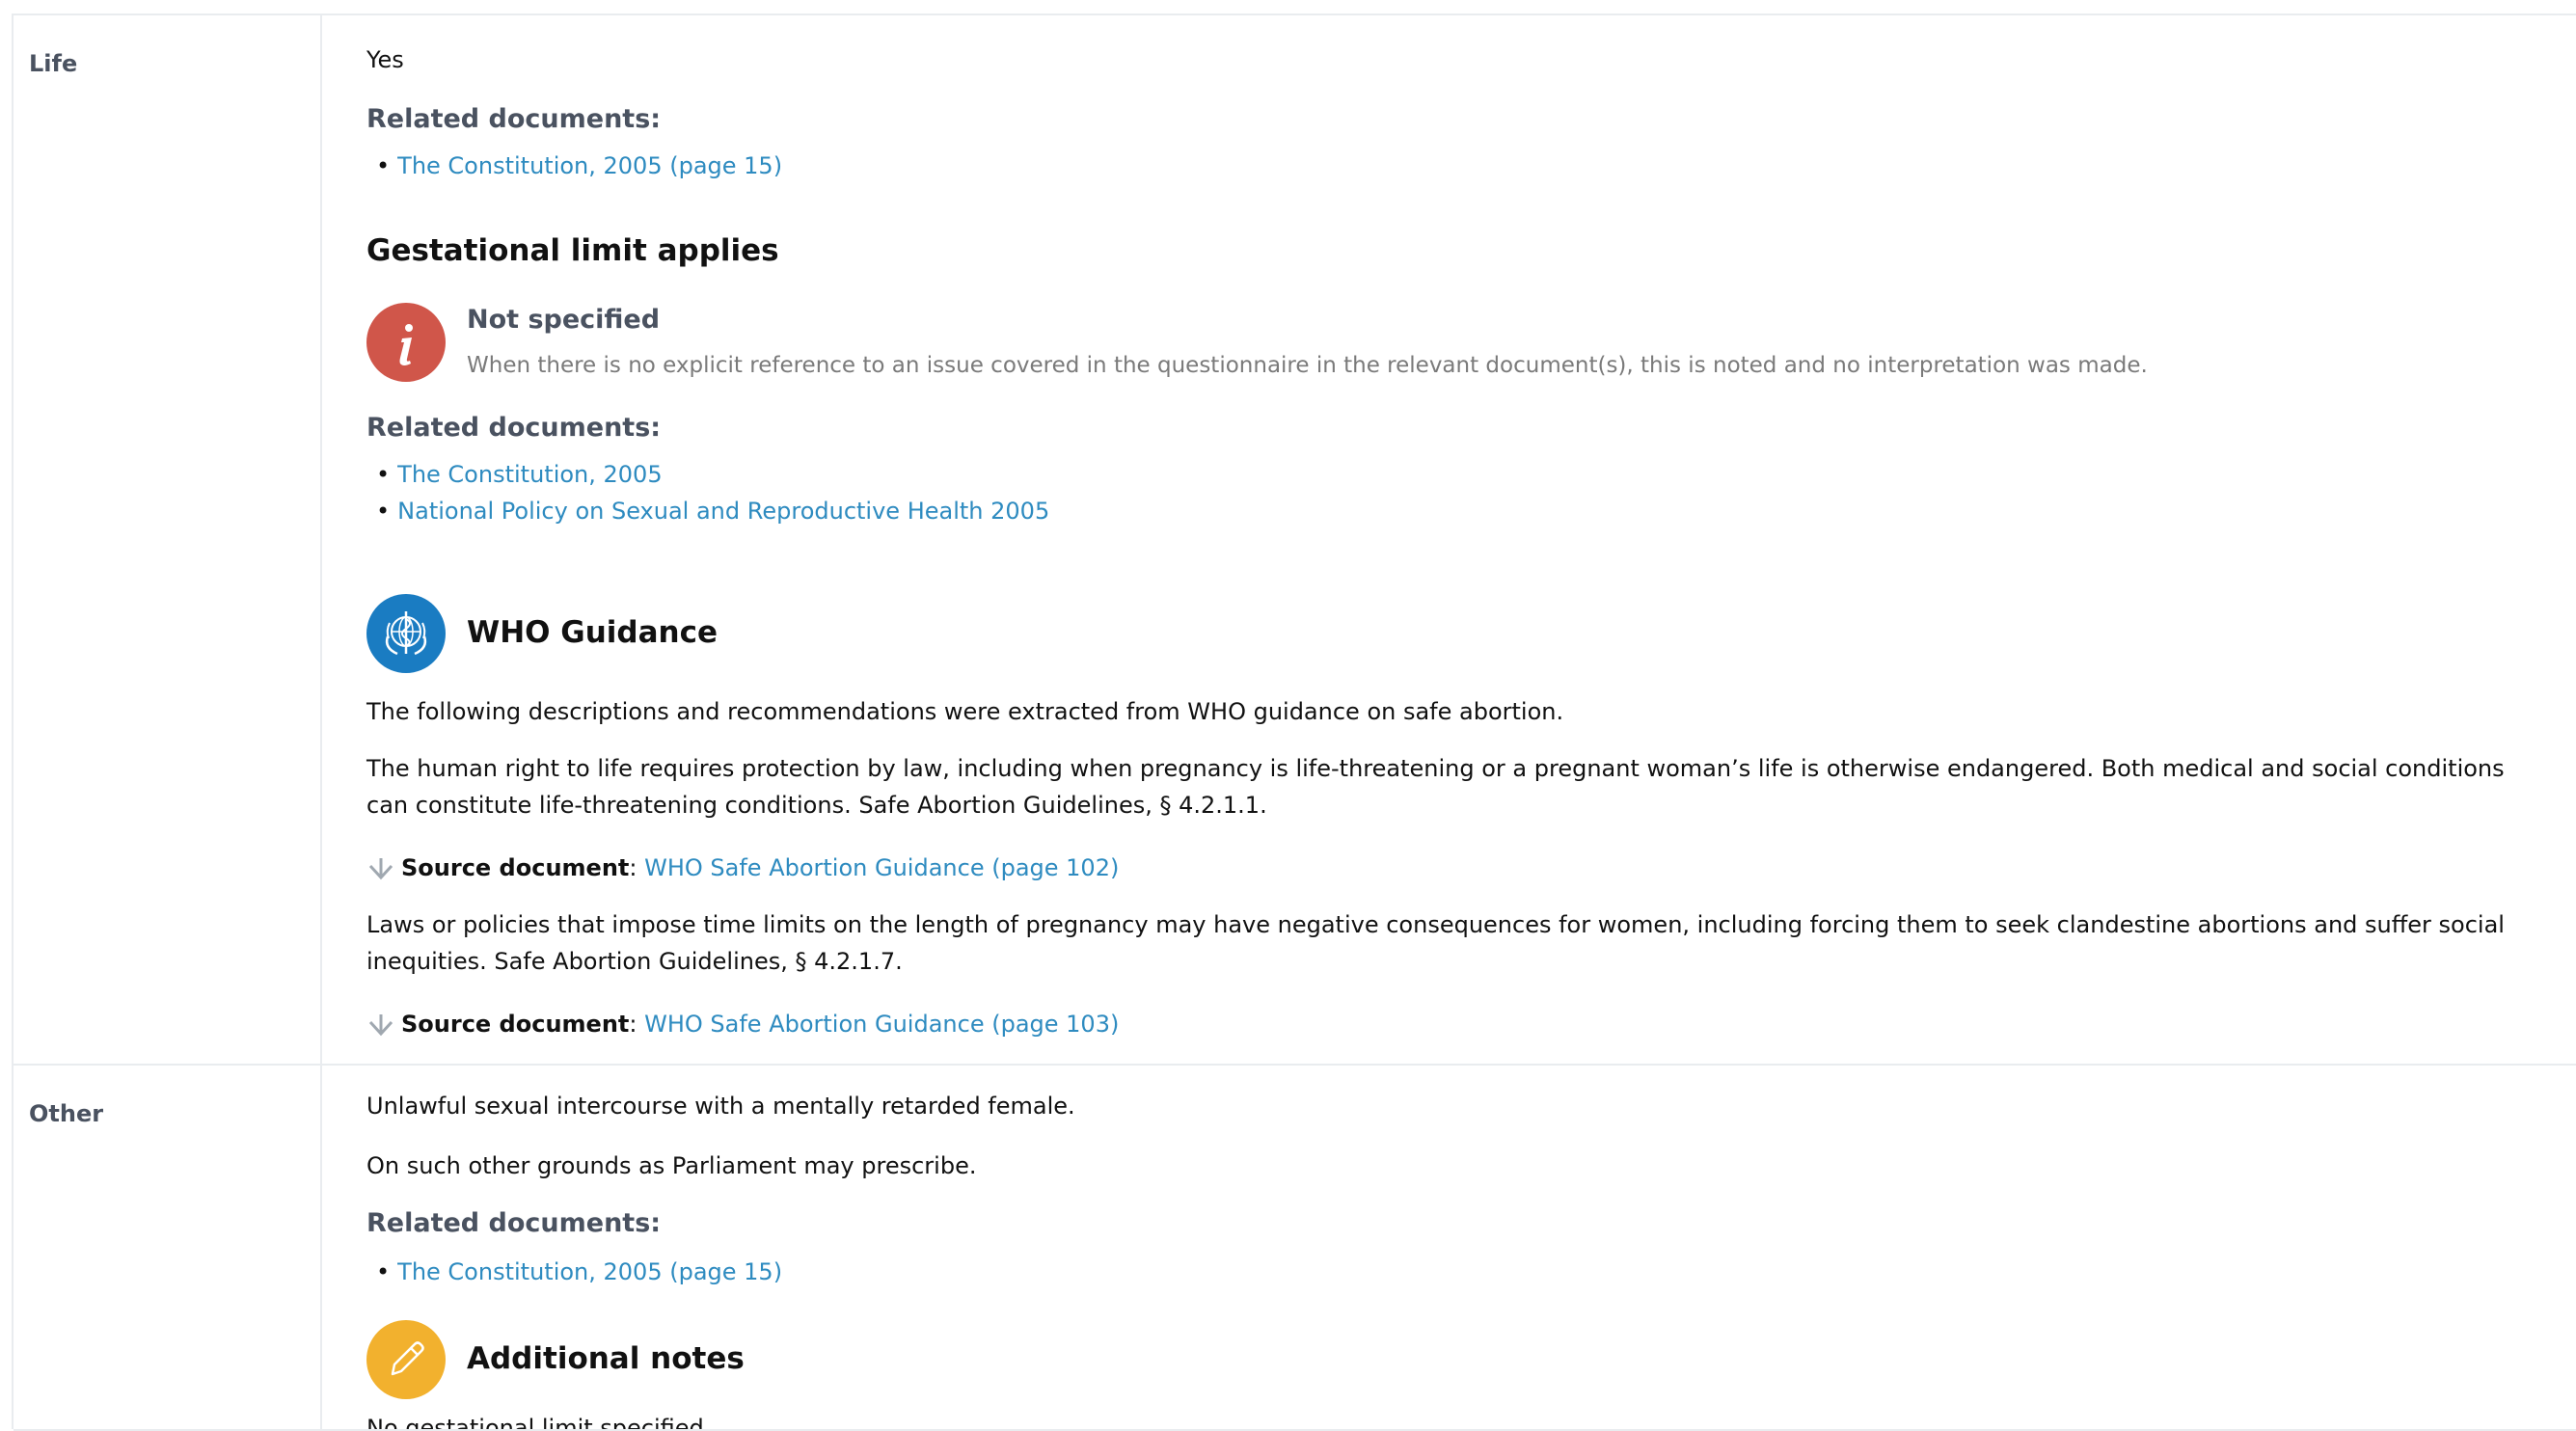 The height and width of the screenshot is (1431, 2576). I want to click on who-emblem-glyph, so click(406, 633).